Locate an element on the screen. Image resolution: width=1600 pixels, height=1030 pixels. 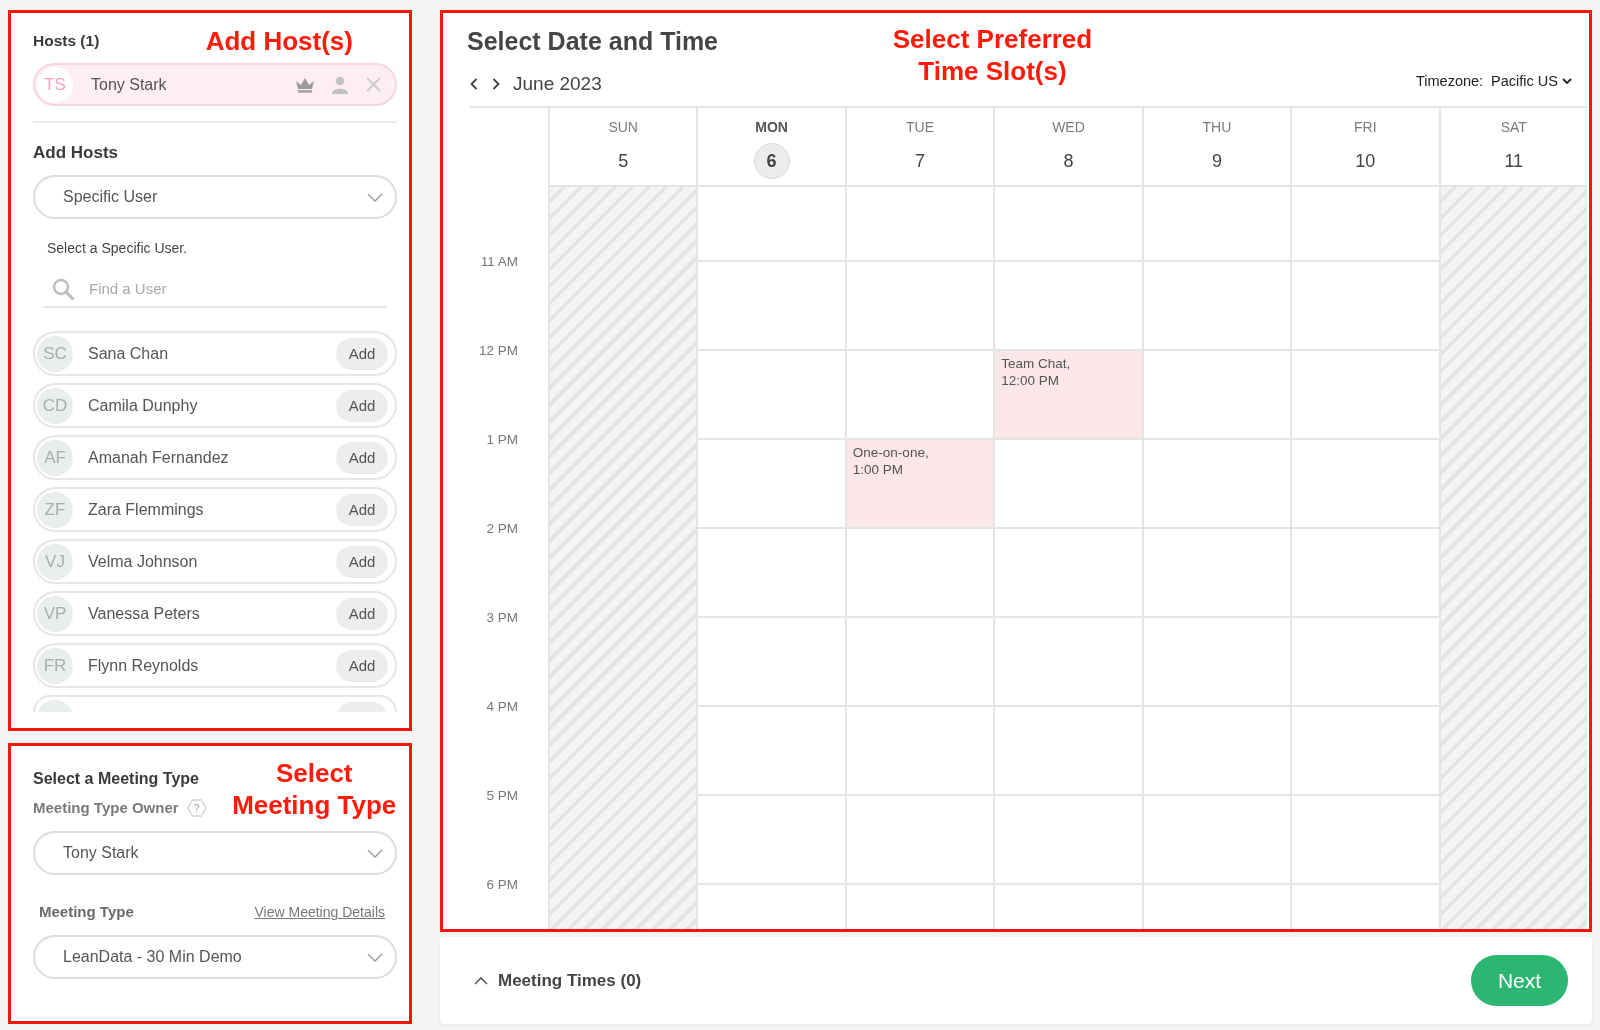
user-name: Amanah Fernandez is located at coordinates (158, 457).